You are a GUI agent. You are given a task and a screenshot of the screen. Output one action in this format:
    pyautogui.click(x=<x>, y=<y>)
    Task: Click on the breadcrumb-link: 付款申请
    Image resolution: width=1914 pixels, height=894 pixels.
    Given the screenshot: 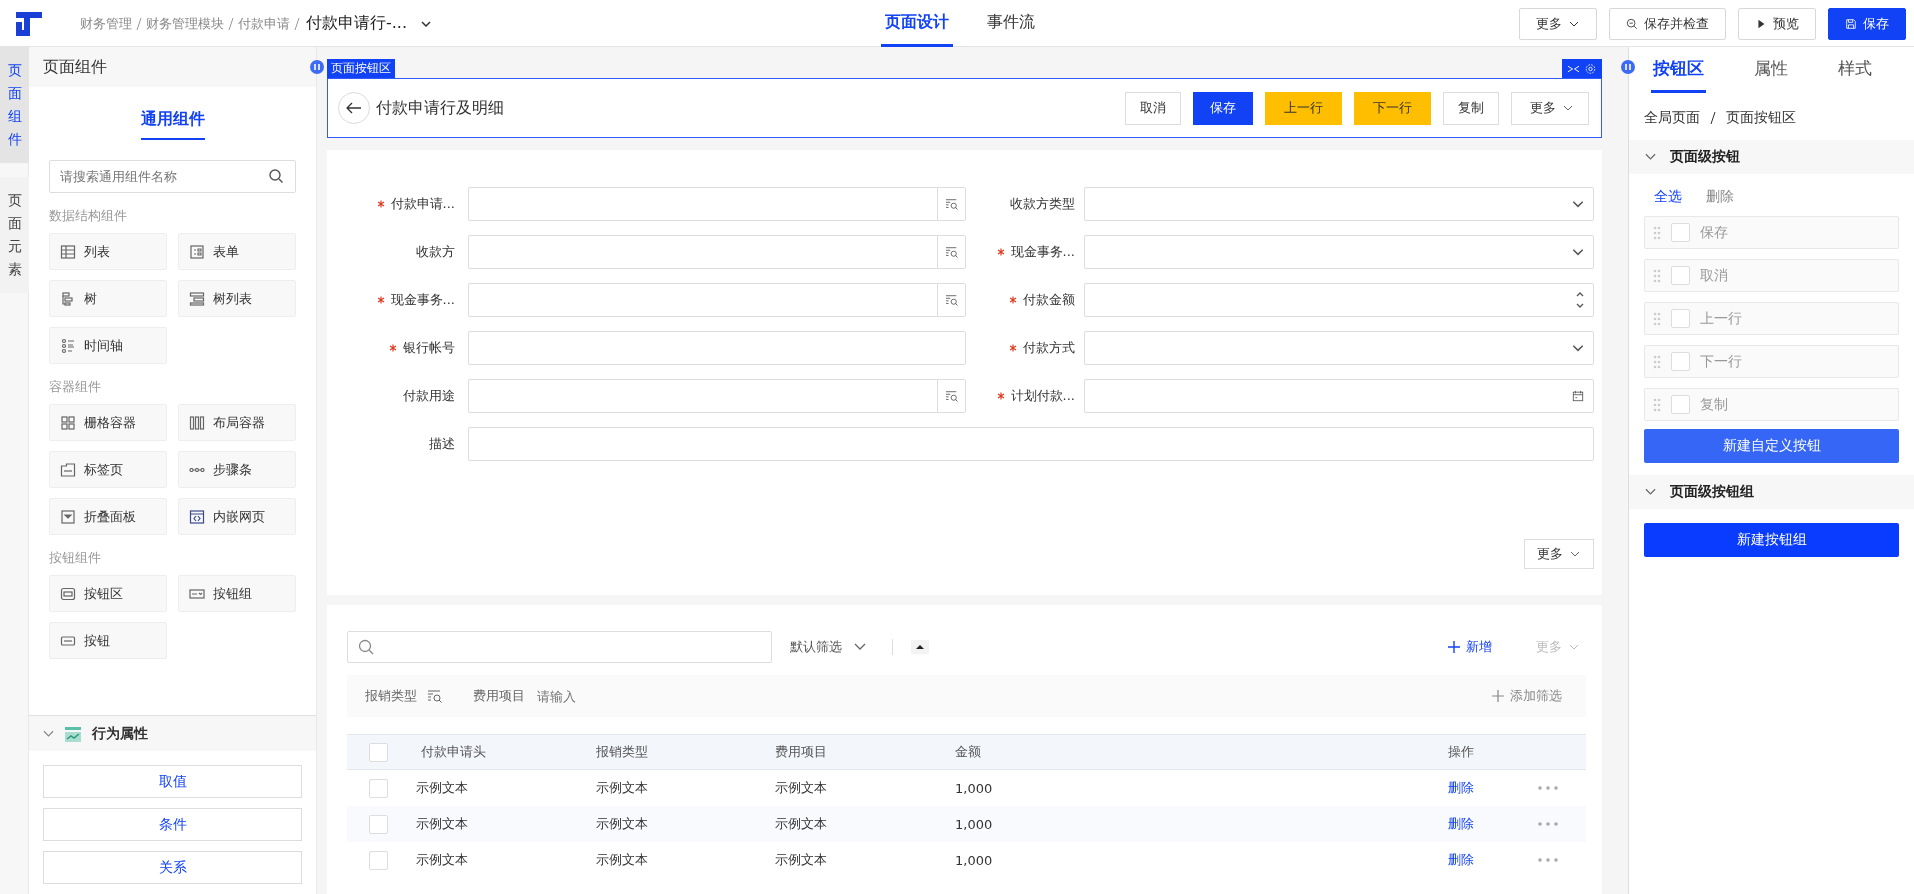 What is the action you would take?
    pyautogui.click(x=264, y=23)
    